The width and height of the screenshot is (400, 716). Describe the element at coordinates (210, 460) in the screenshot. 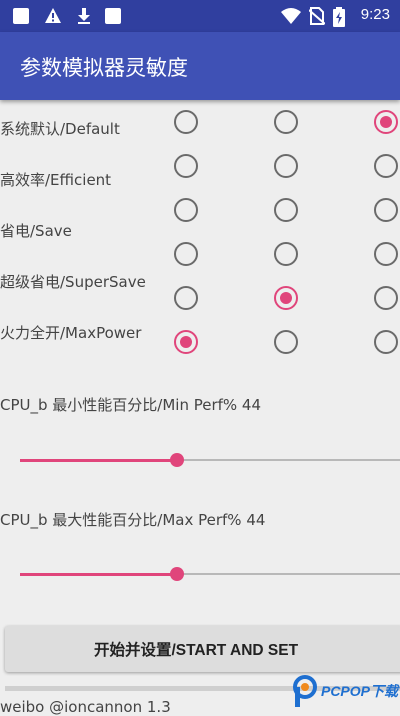

I see `min-perf-slider` at that location.